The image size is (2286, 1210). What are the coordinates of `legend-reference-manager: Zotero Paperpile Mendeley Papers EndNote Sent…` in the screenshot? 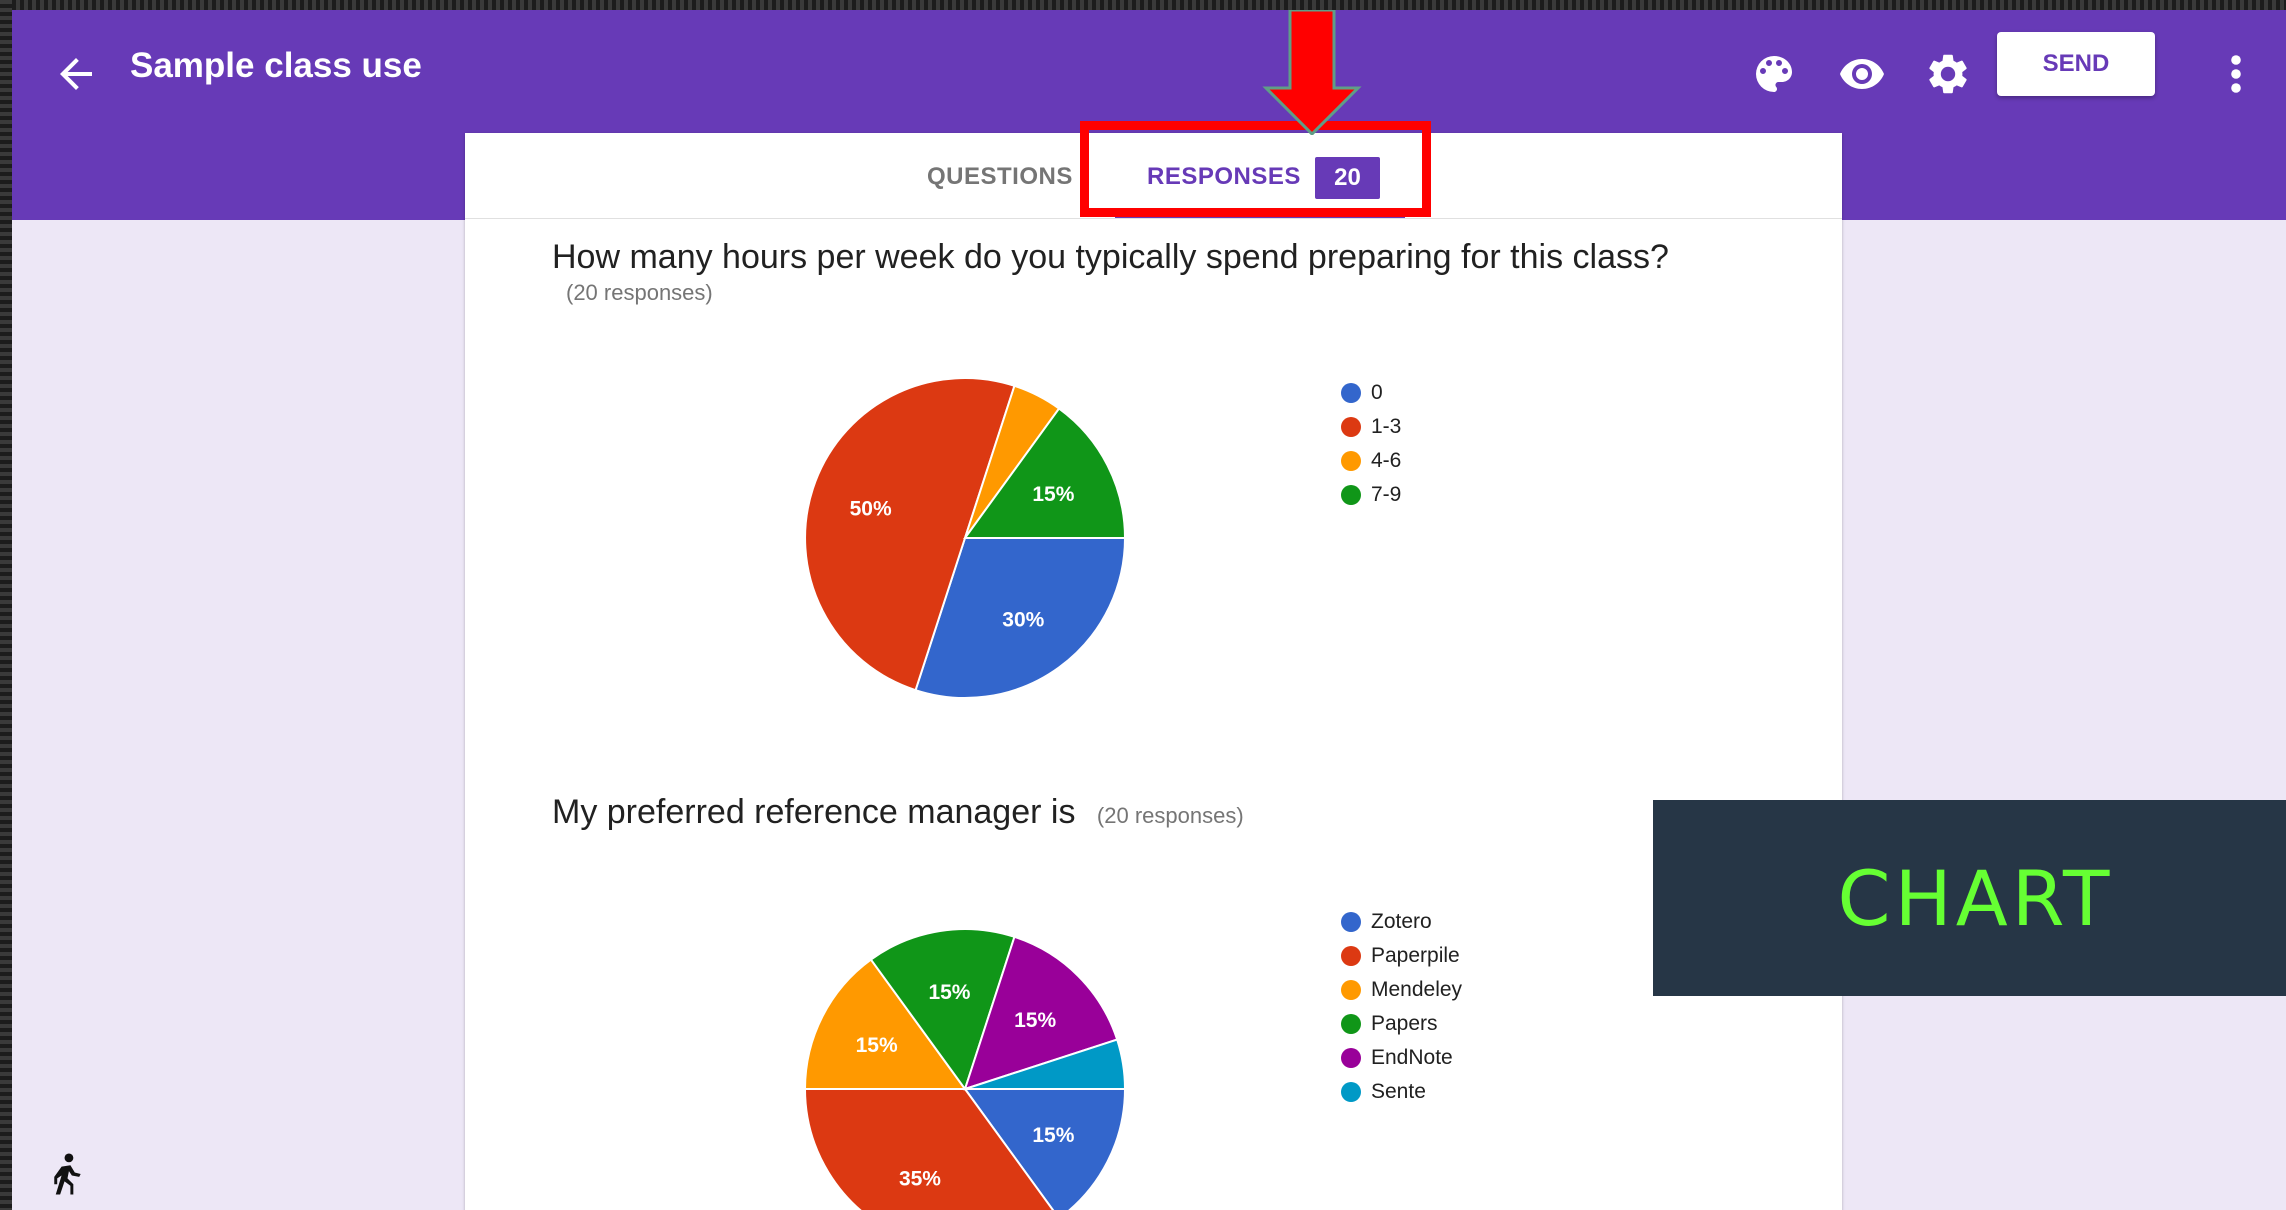 It's located at (1401, 1007).